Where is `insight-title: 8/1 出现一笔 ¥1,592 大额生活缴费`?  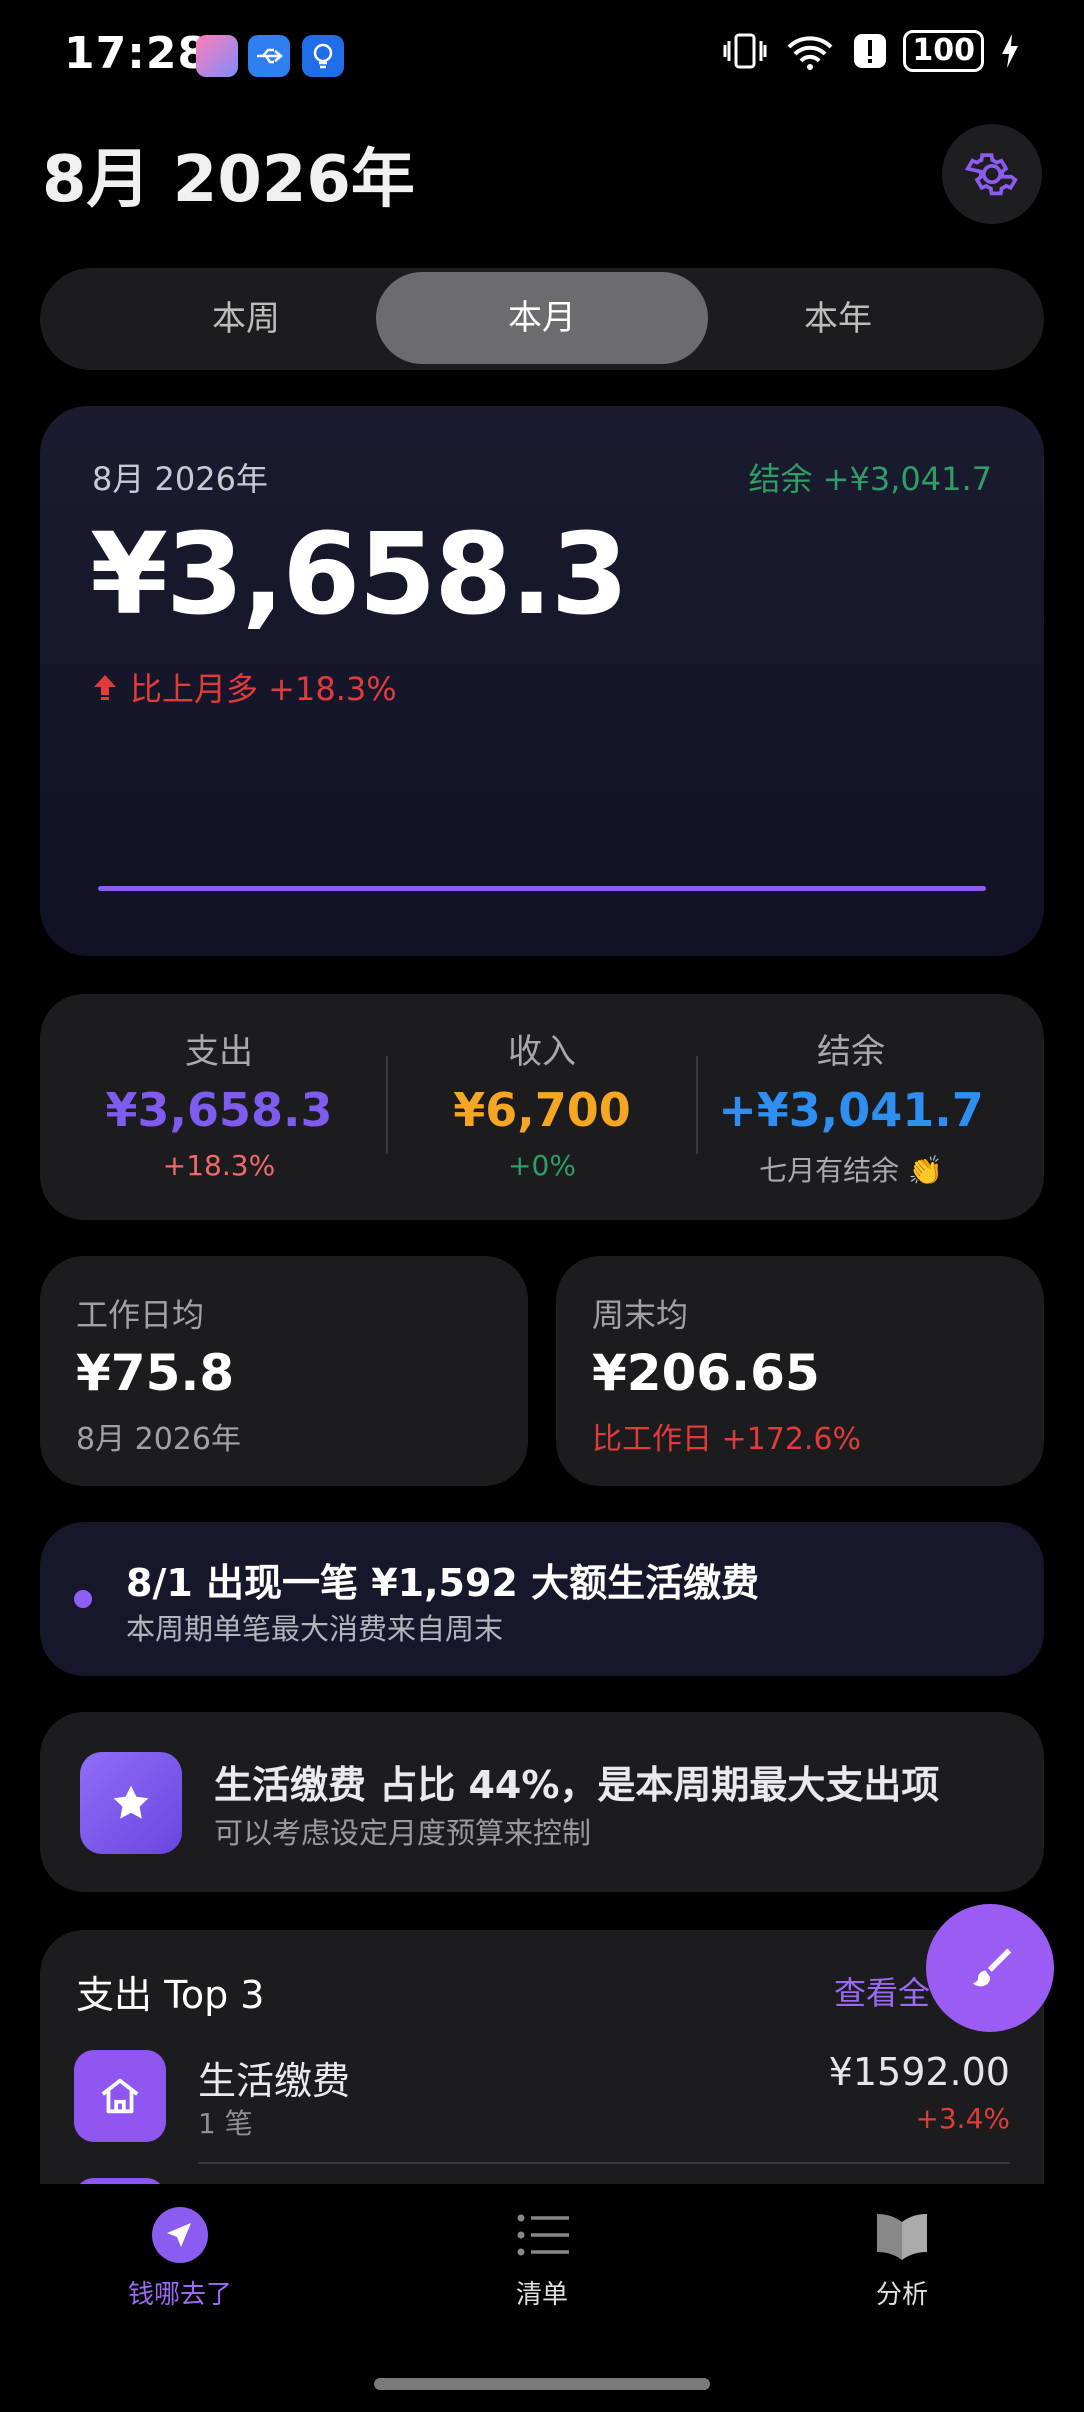 insight-title: 8/1 出现一笔 ¥1,592 大额生活缴费 is located at coordinates (443, 1583).